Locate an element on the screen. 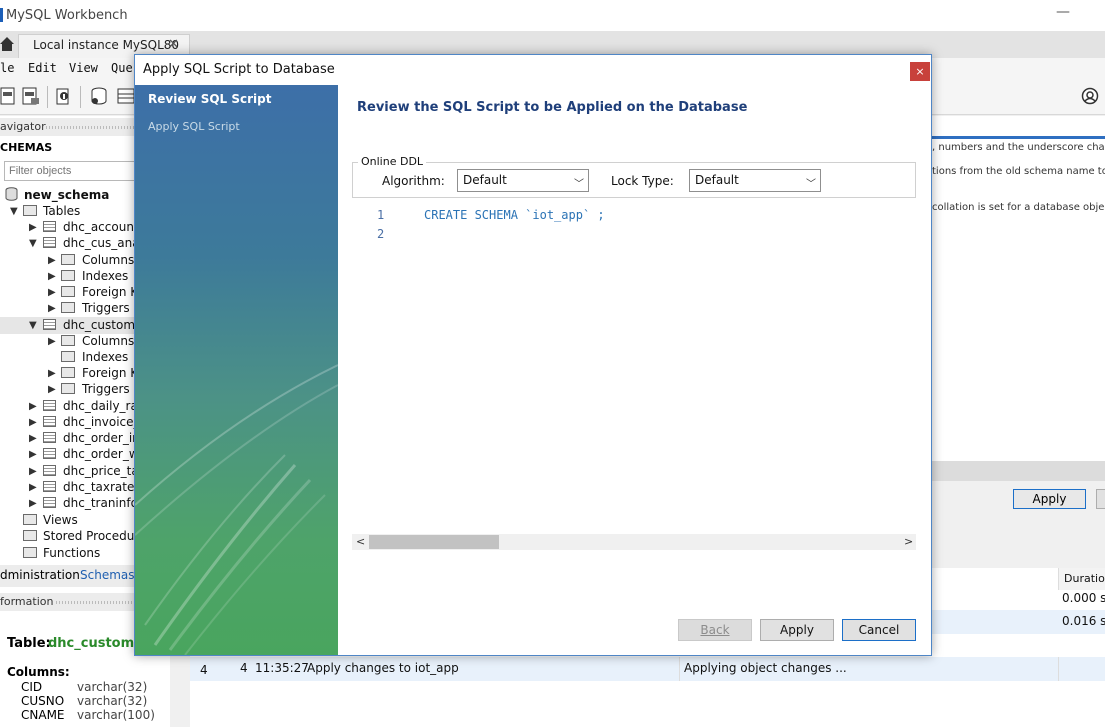 The image size is (1105, 727). tree-table-item: dhc_taxrate is located at coordinates (98, 487).